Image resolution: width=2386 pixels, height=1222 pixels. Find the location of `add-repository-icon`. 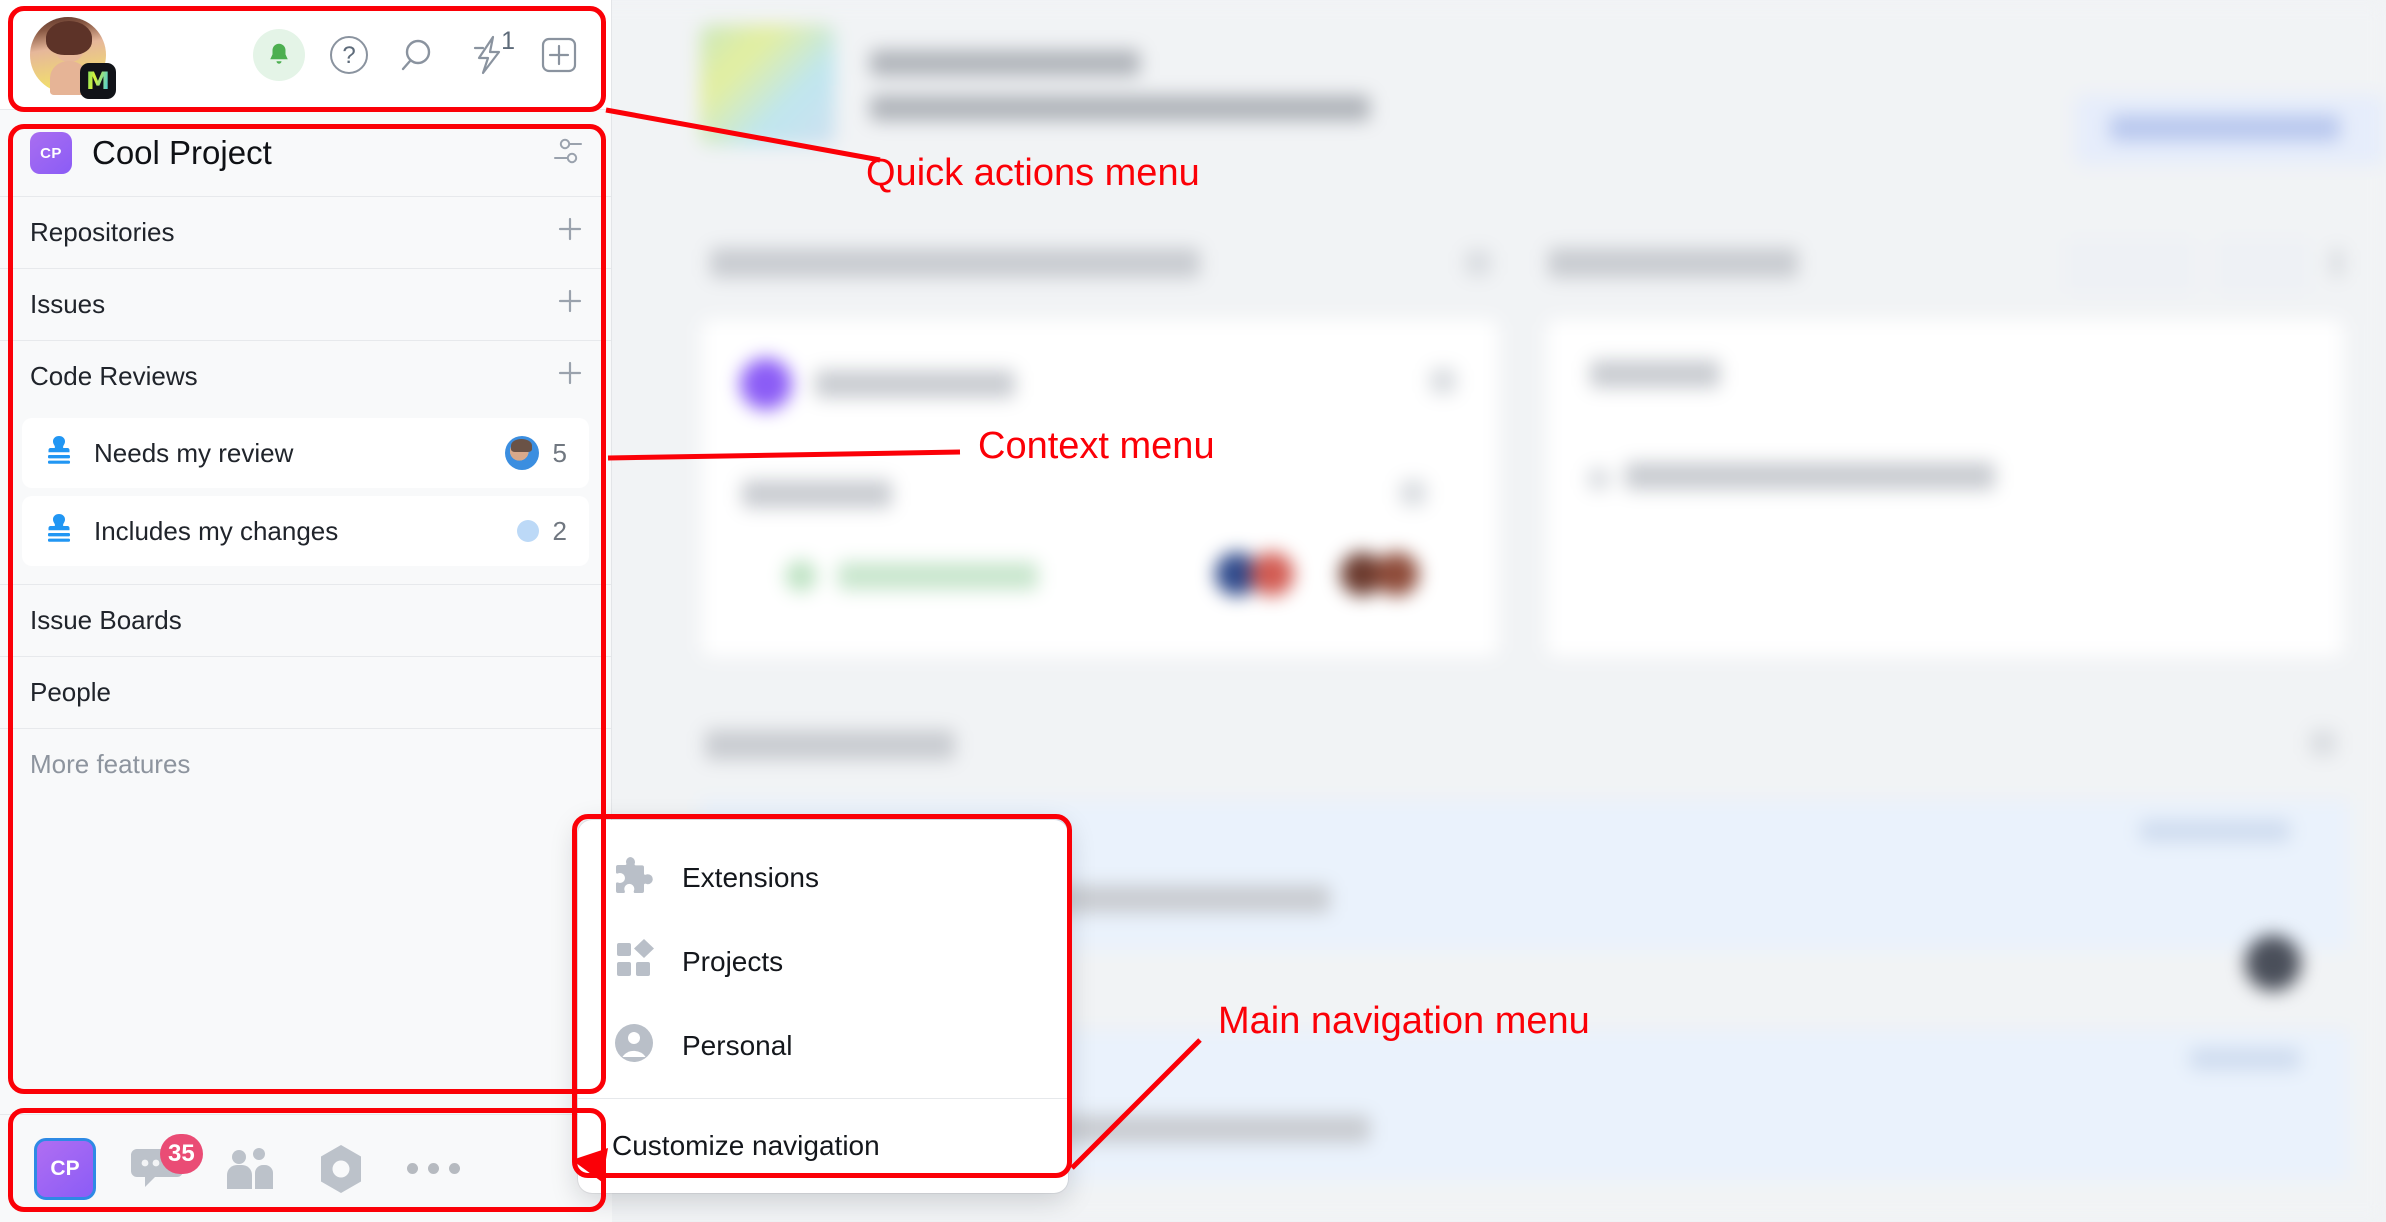

add-repository-icon is located at coordinates (570, 232).